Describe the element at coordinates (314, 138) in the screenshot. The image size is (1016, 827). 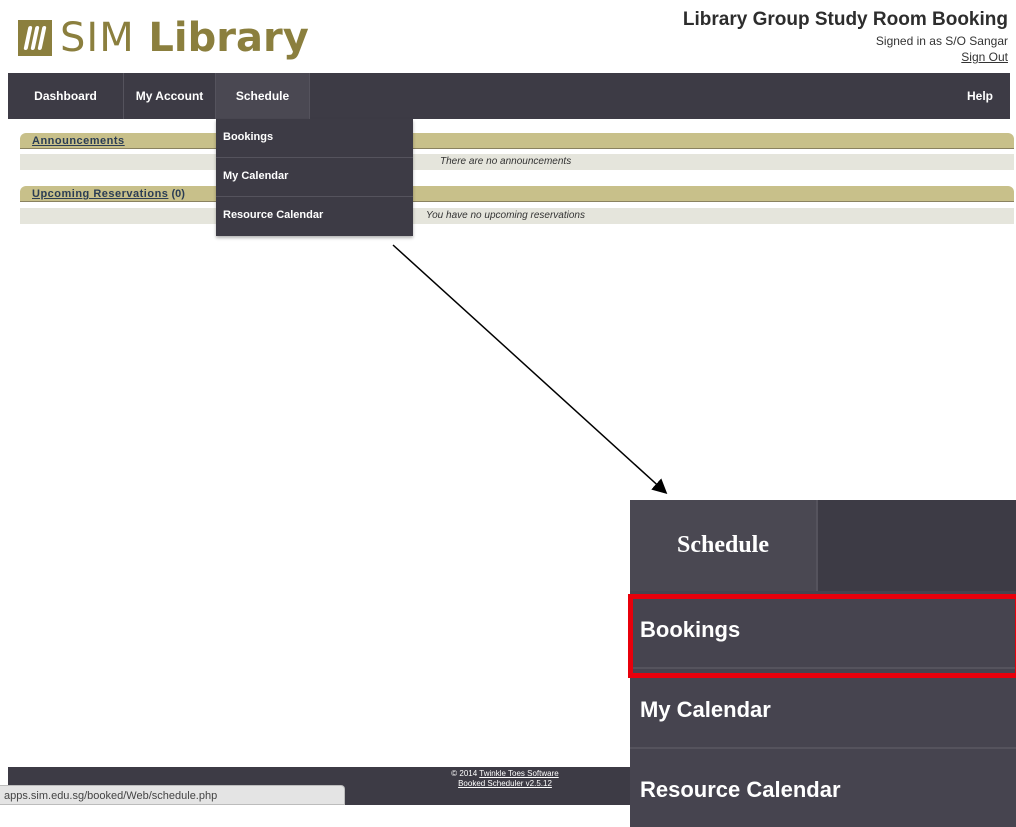
I see `menu-item-bookings: Bookings` at that location.